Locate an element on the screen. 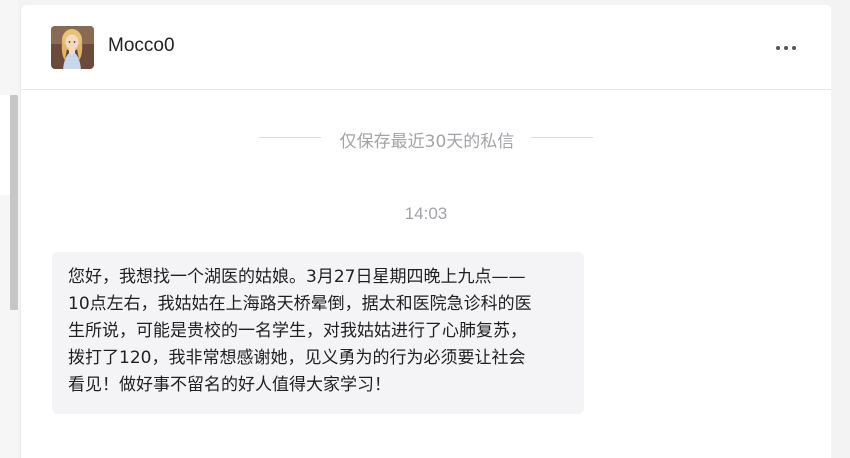 The height and width of the screenshot is (458, 850). retention-notice: 仅保存最近30天的私信 is located at coordinates (427, 138).